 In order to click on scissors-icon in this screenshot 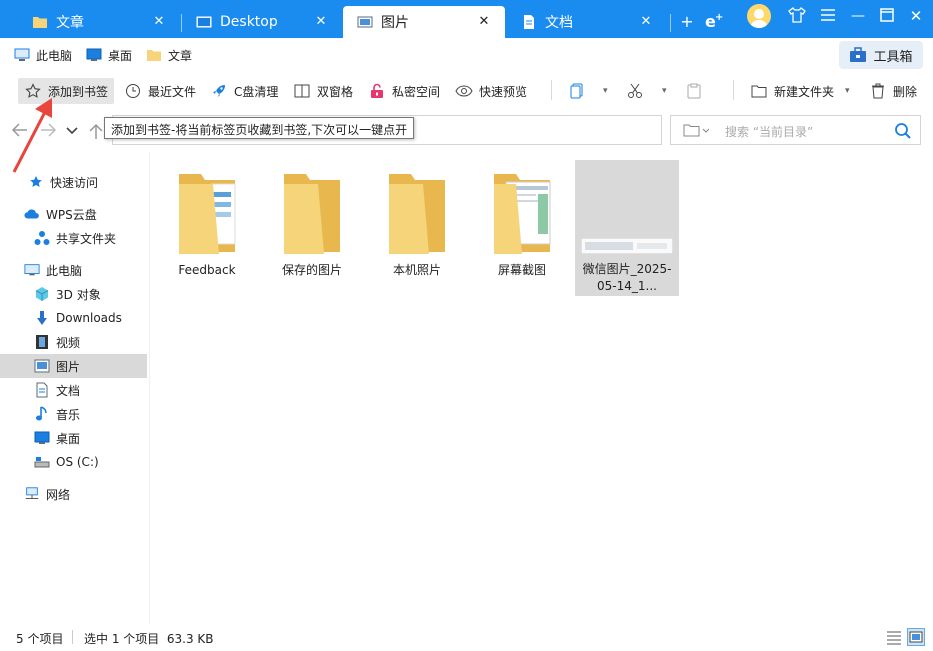, I will do `click(635, 91)`.